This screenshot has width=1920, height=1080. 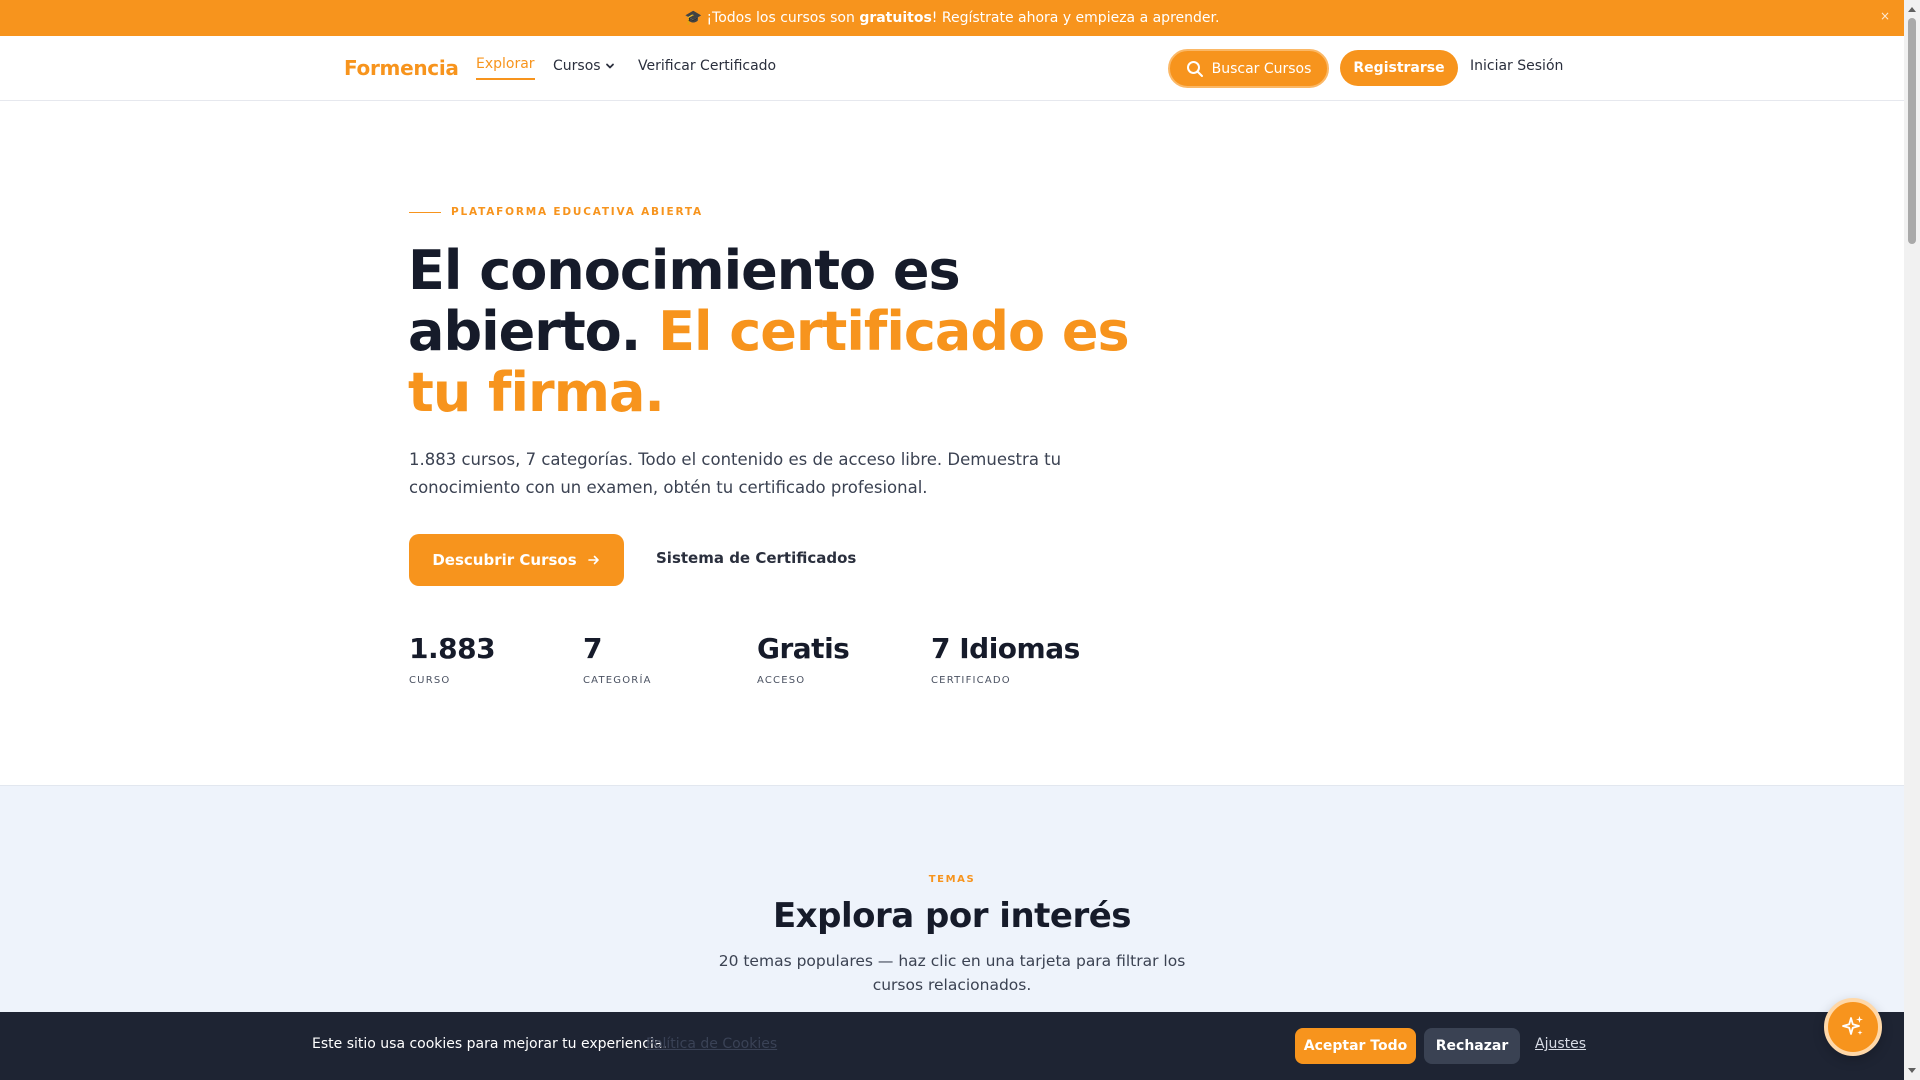 I want to click on reject-button: Rechazar, so click(x=1472, y=1046).